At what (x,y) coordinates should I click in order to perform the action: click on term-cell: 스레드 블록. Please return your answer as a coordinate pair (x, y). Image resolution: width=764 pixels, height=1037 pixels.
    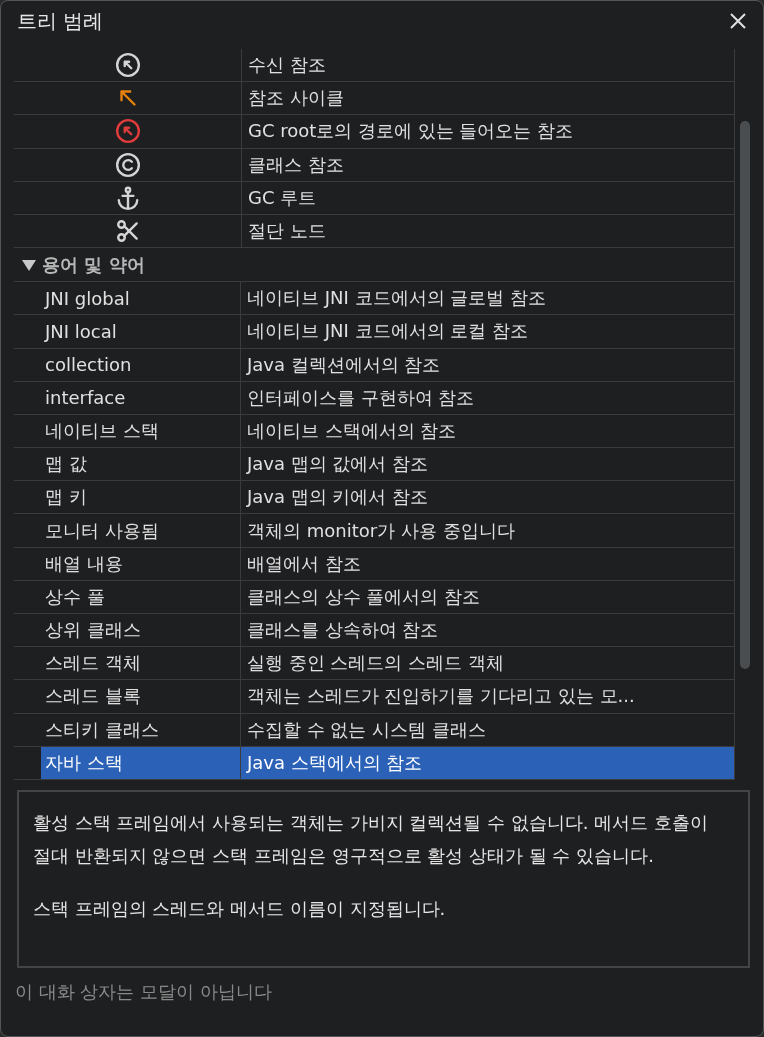
    Looking at the image, I should click on (141, 696).